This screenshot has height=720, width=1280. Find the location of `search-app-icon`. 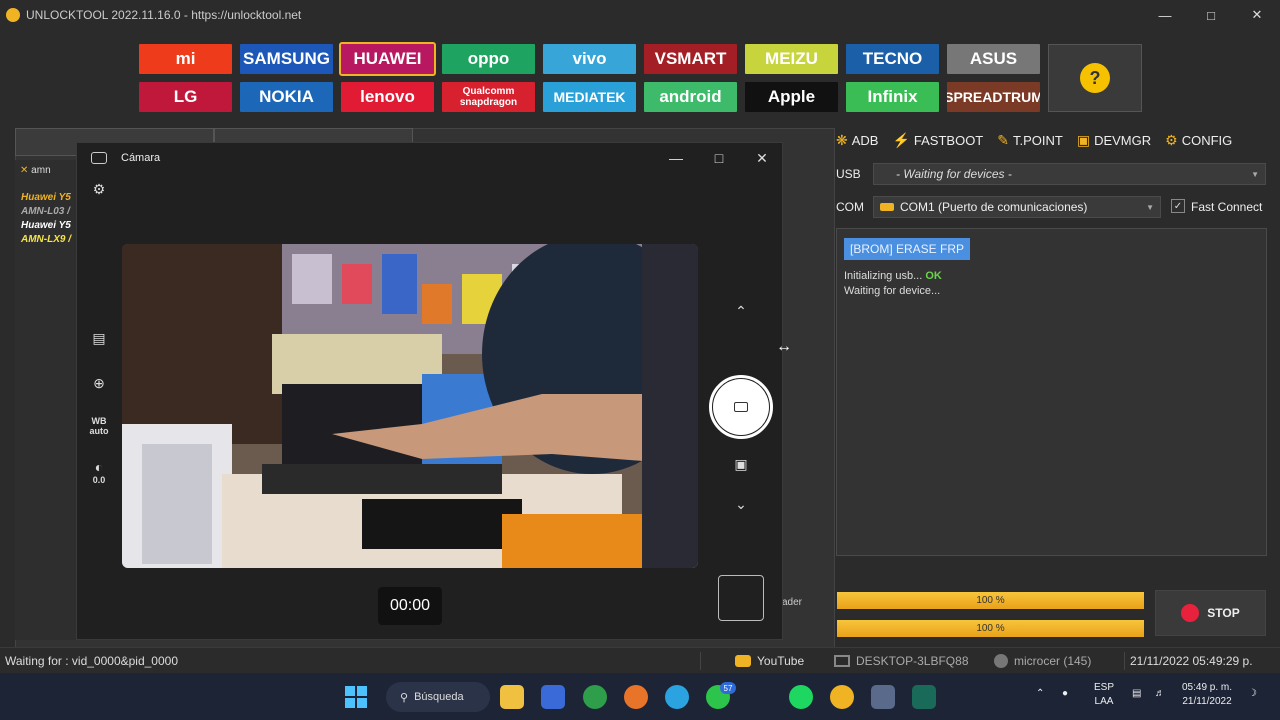

search-app-icon is located at coordinates (636, 697).